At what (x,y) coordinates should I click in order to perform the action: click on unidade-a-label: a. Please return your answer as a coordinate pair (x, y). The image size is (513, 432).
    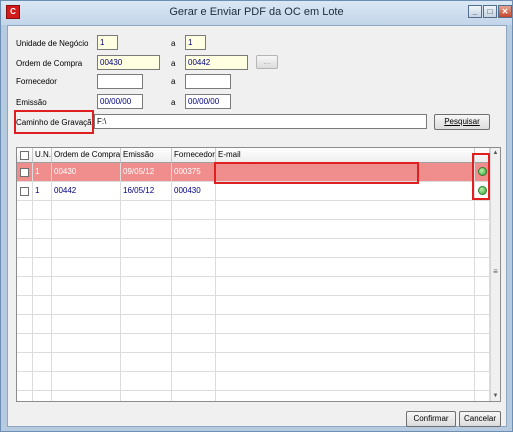
    Looking at the image, I should click on (173, 43).